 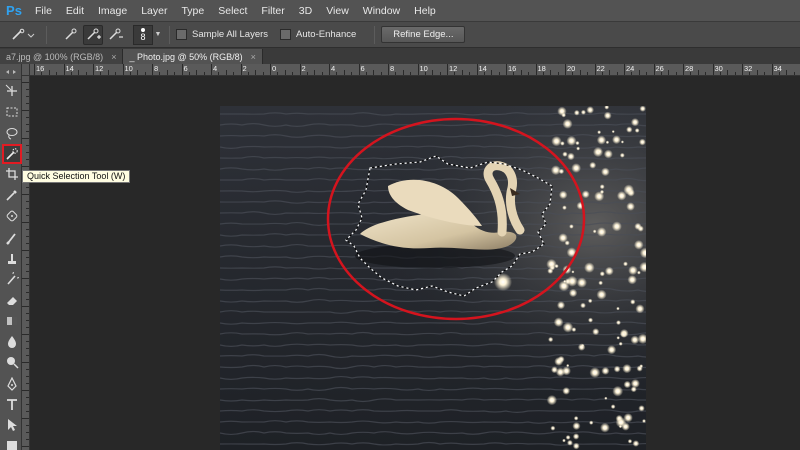 What do you see at coordinates (23, 35) in the screenshot?
I see `tool-preset-picker` at bounding box center [23, 35].